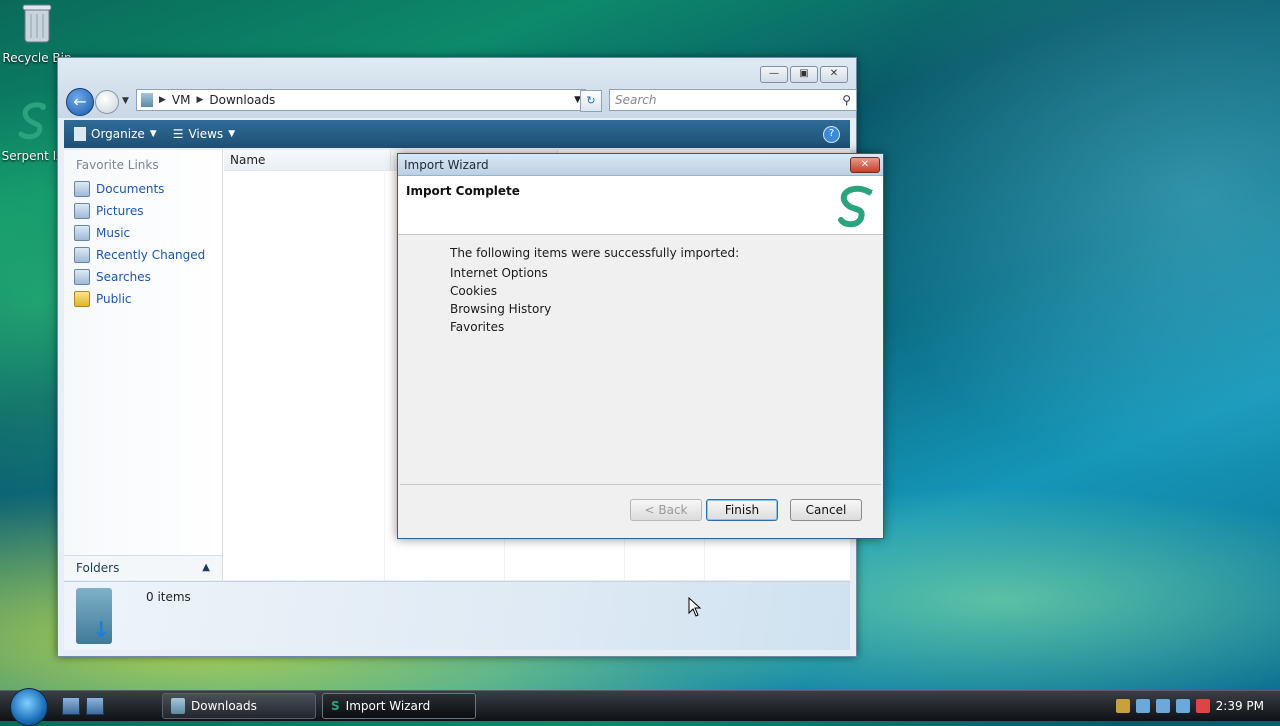 This screenshot has width=1280, height=726. I want to click on column-header-name: Name, so click(307, 160).